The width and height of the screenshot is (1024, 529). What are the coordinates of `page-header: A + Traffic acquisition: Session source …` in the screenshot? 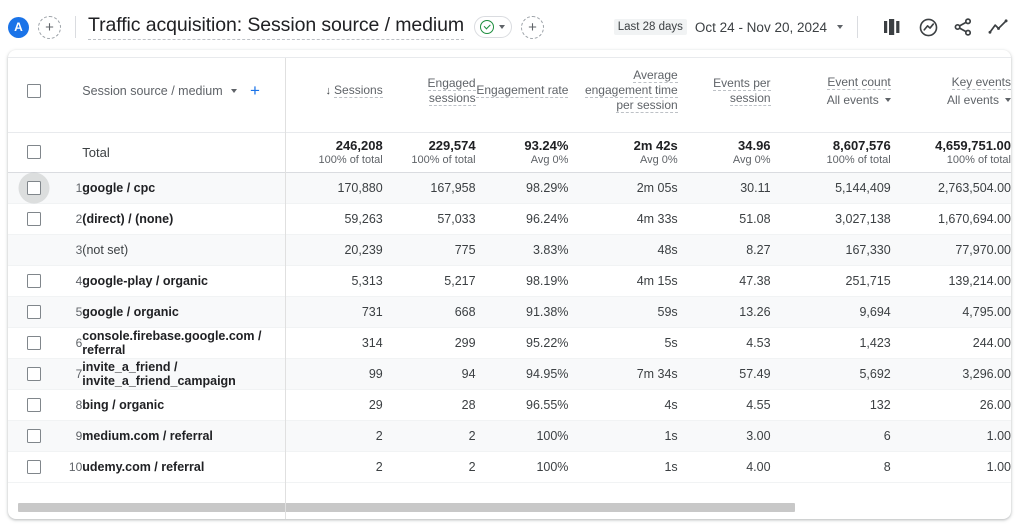 It's located at (512, 27).